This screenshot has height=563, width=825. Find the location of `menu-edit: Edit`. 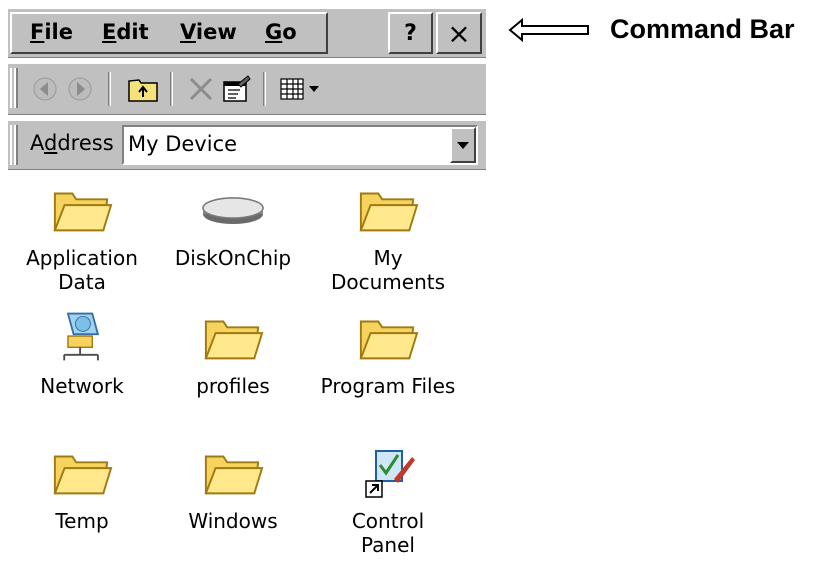

menu-edit: Edit is located at coordinates (125, 32).